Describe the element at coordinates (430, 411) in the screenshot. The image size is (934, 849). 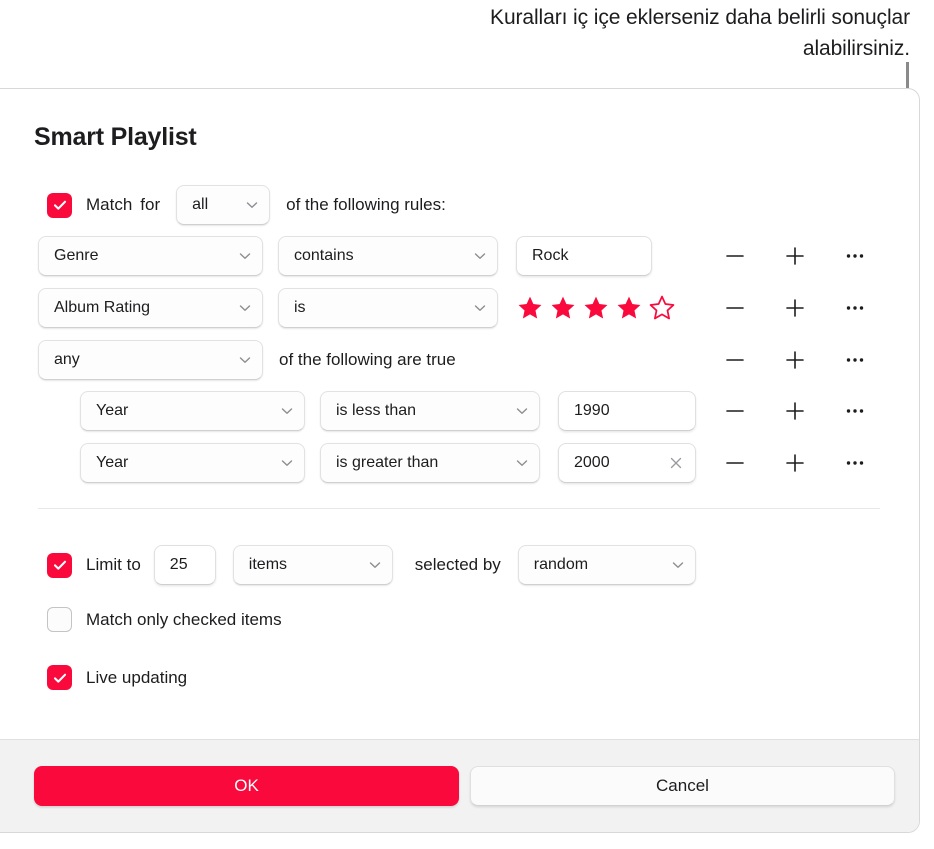
I see `rule-operator-select: is less than` at that location.